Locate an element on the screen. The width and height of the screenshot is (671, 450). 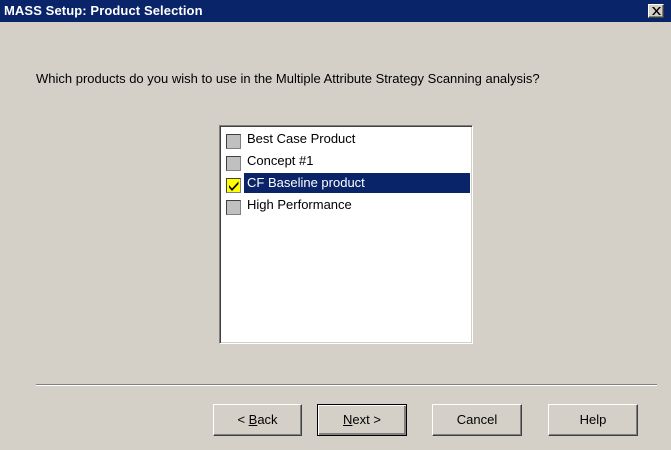
window-title: MASS Setup: Product Selection is located at coordinates (103, 10).